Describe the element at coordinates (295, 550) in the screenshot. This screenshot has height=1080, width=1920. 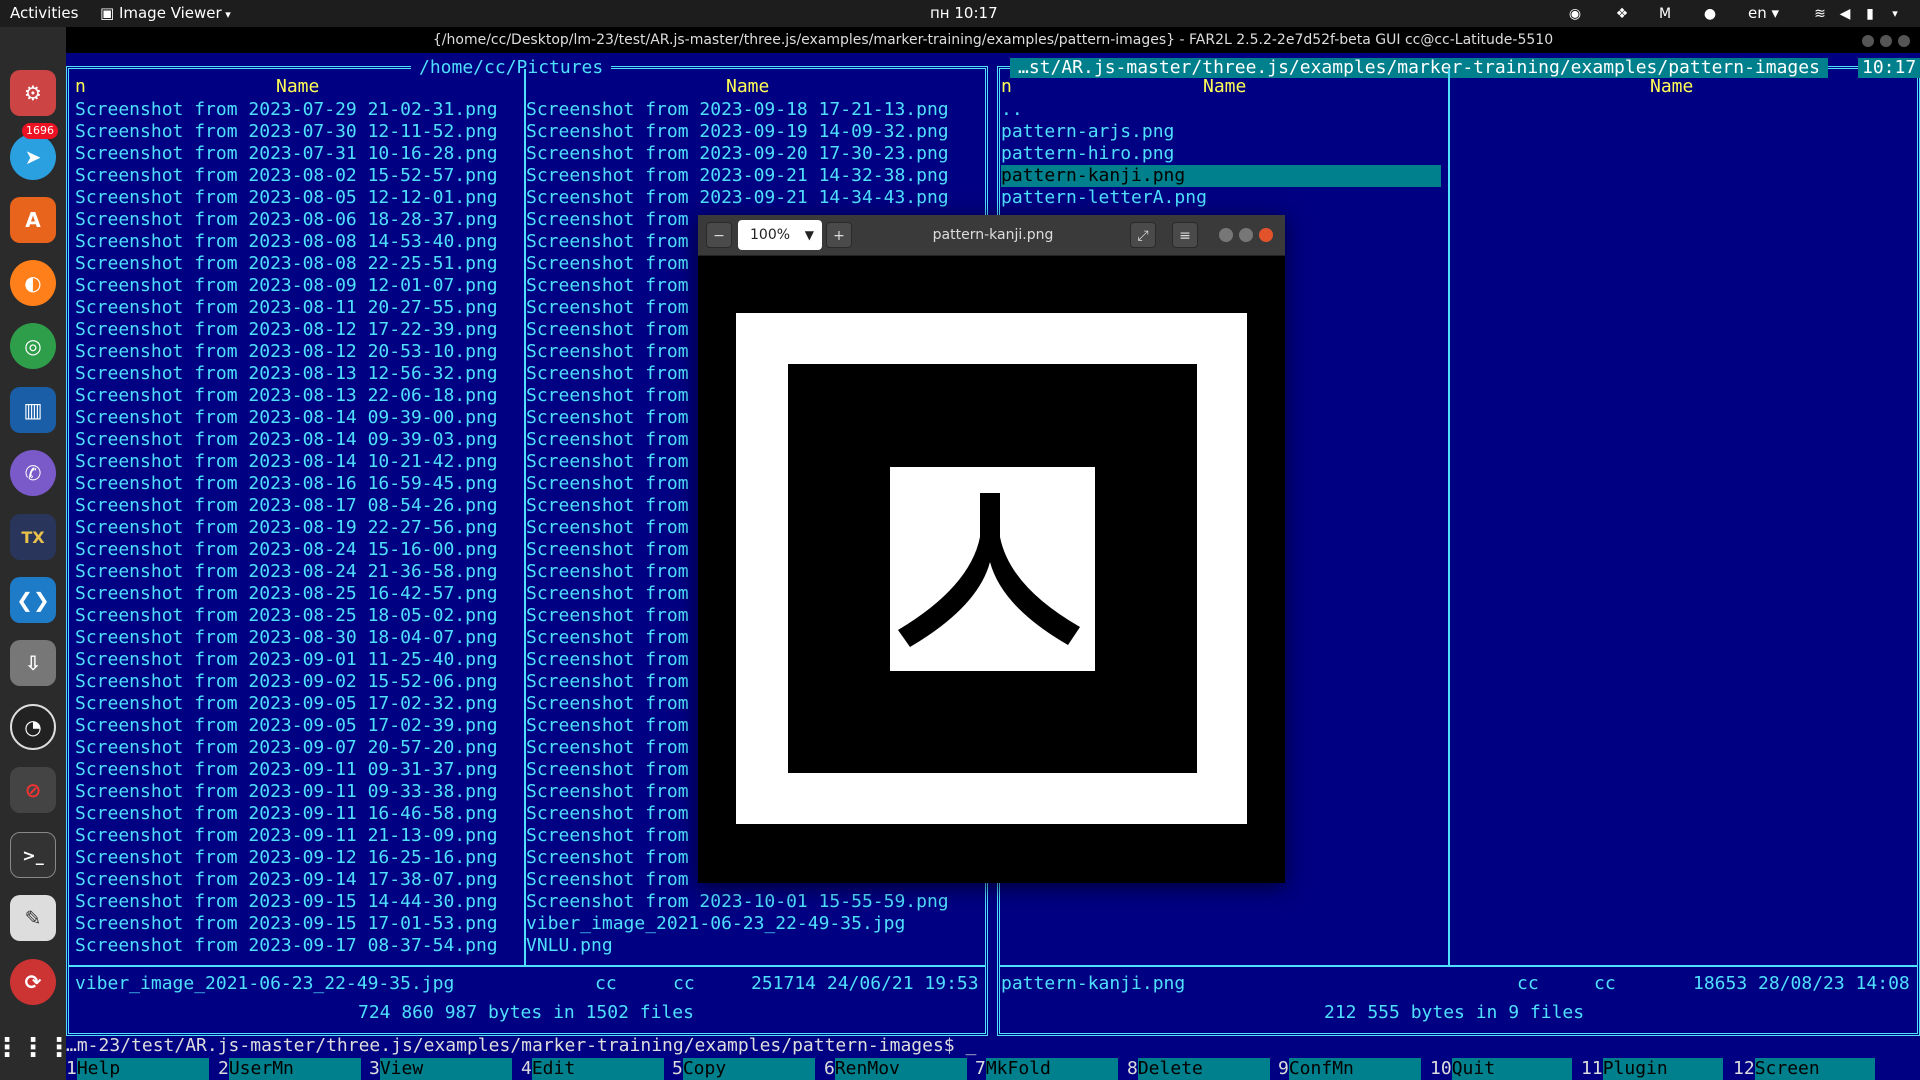
I see `file-list-item: Screenshot from 2023-08-24 15-16-00.png` at that location.